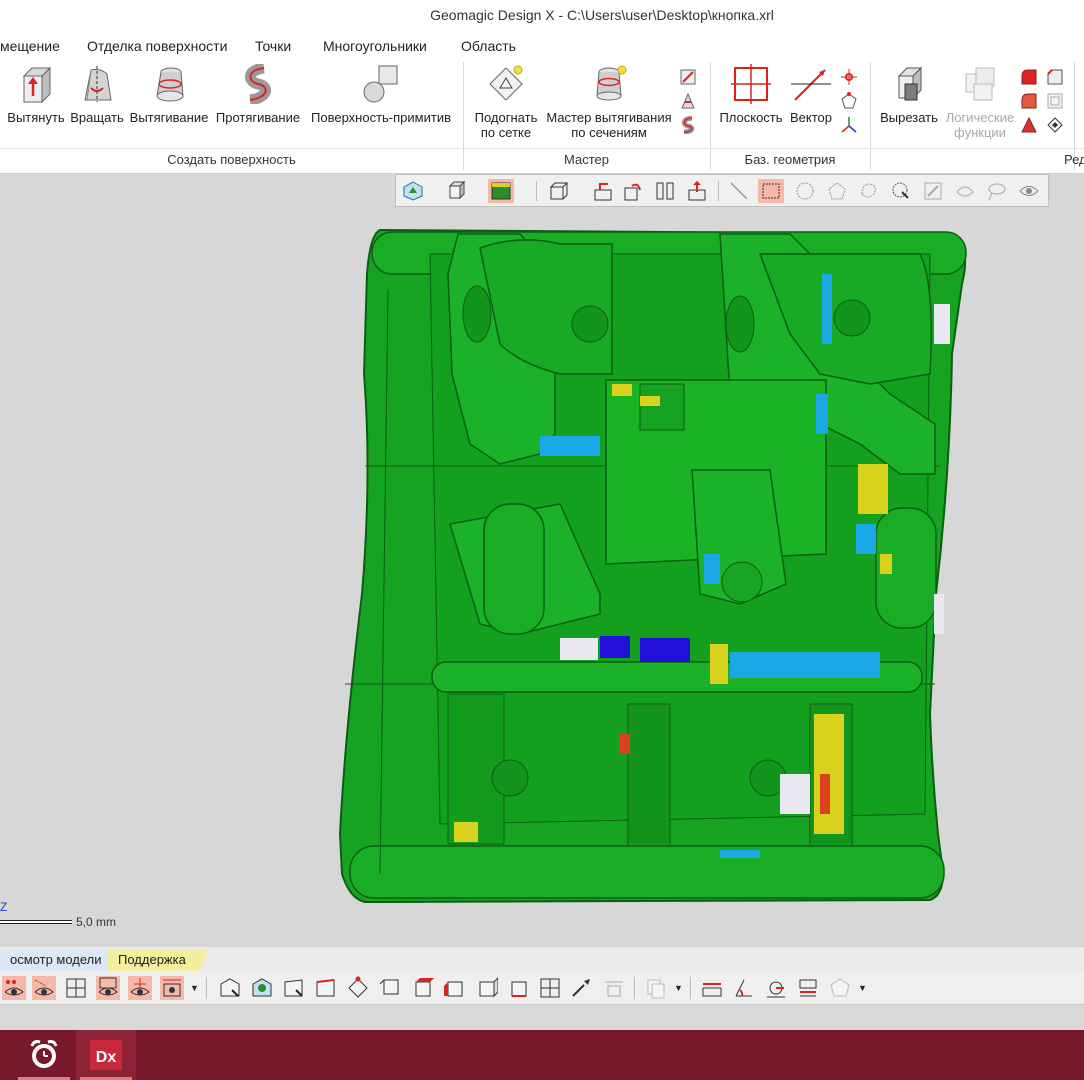 The height and width of the screenshot is (1080, 1084). Describe the element at coordinates (56, 960) in the screenshot. I see `tab-model-view: осмотр модели` at that location.